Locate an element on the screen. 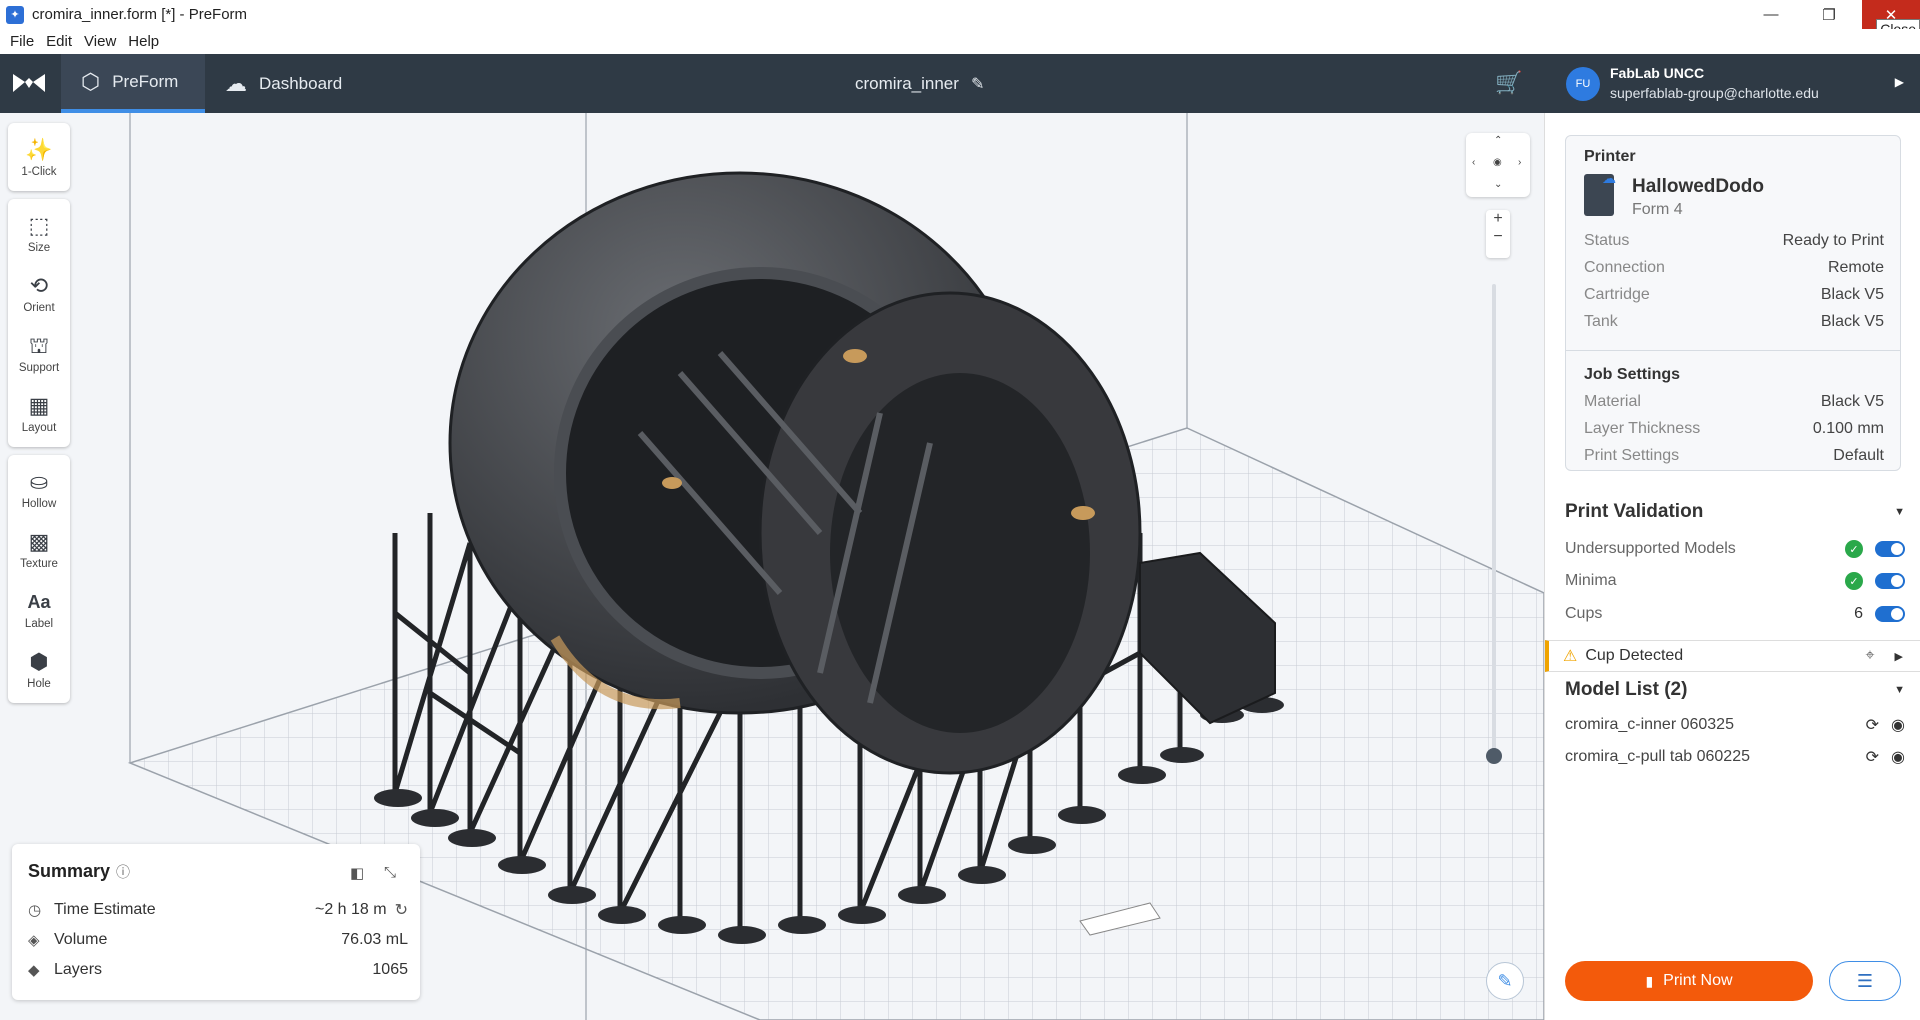  pencil-icon: ✎ is located at coordinates (977, 84).